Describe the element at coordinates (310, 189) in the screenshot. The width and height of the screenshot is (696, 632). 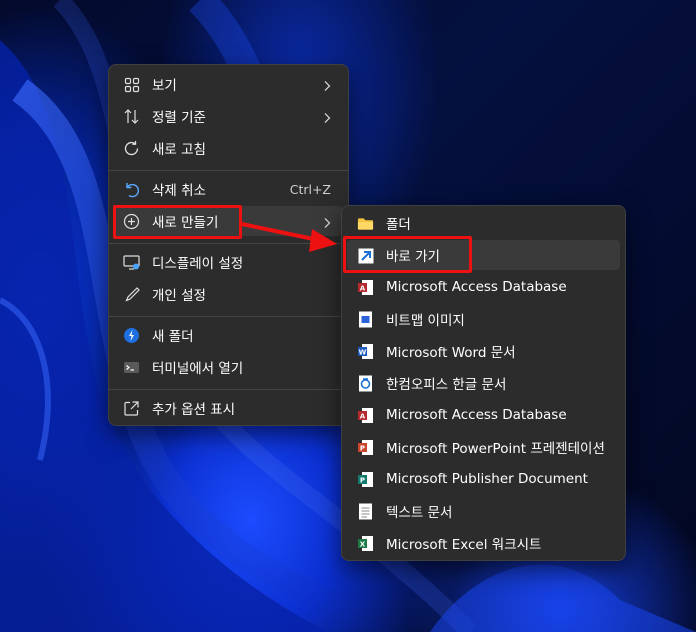
I see `shortcut-text: Ctrl+Z` at that location.